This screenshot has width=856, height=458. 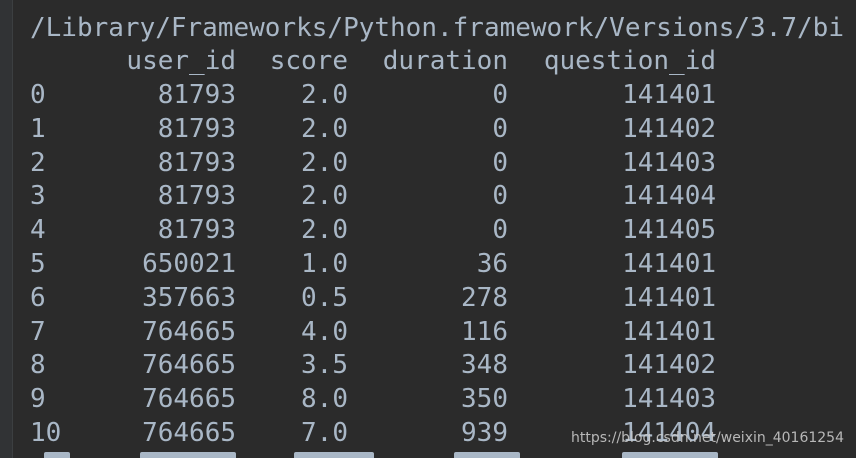 I want to click on blog-watermark: https://blog.csdn.net/weixin_40161254, so click(x=707, y=438).